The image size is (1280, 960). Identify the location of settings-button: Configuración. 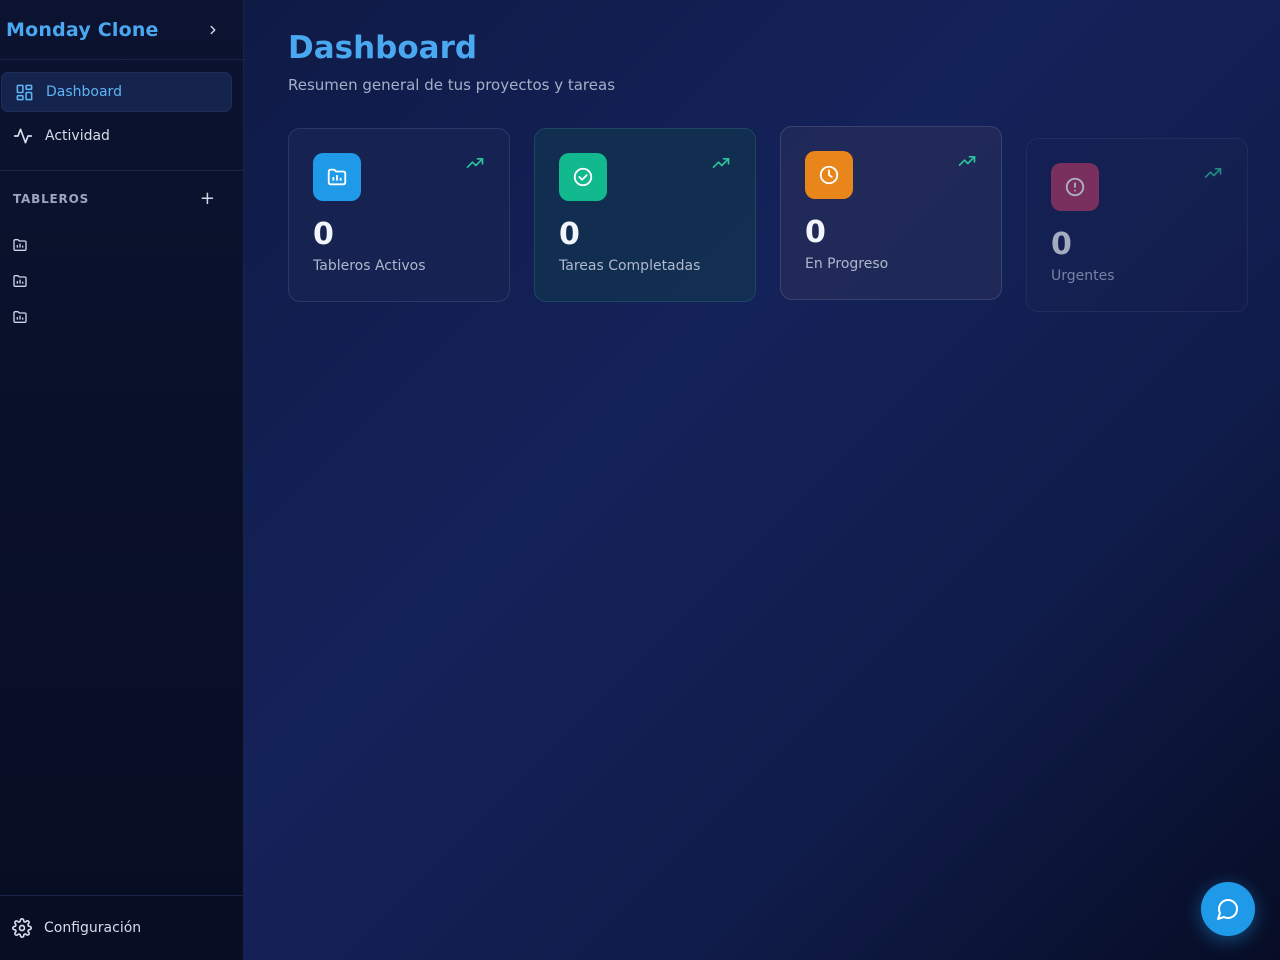
(121, 927).